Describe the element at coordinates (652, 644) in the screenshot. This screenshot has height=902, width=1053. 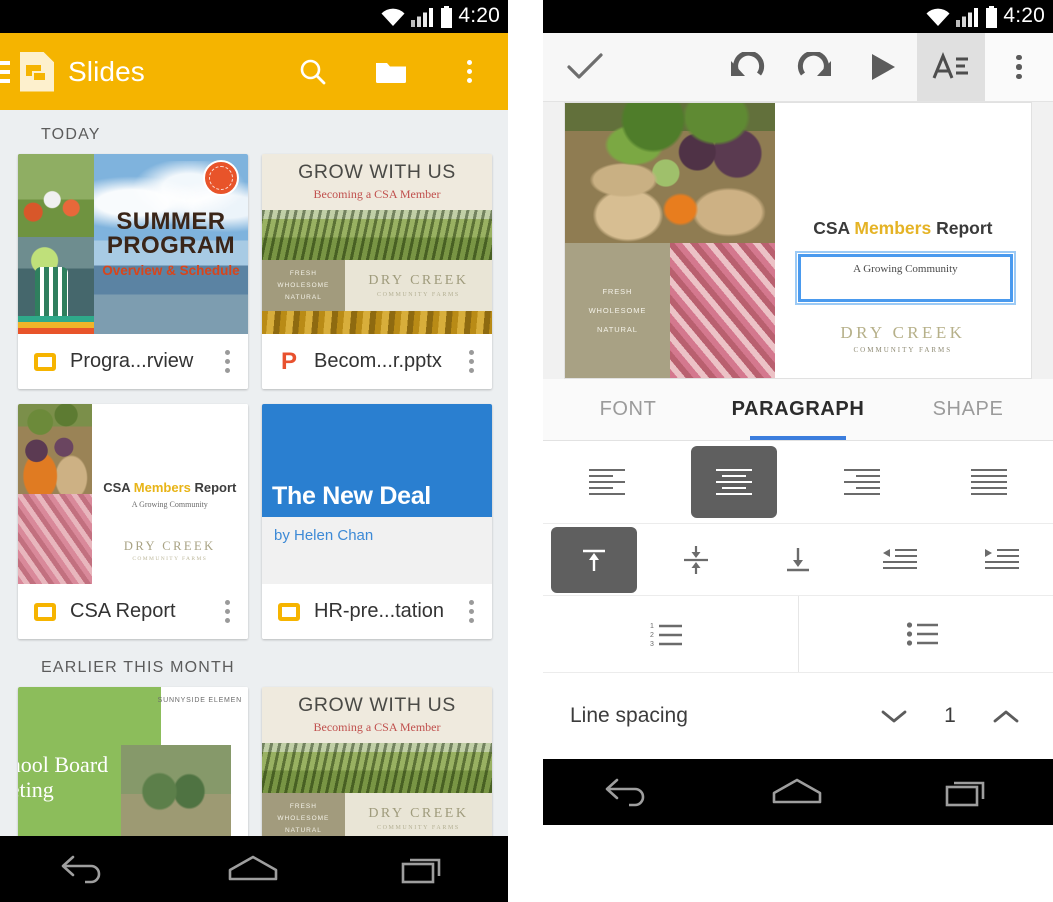
I see `svg-text: 3` at that location.